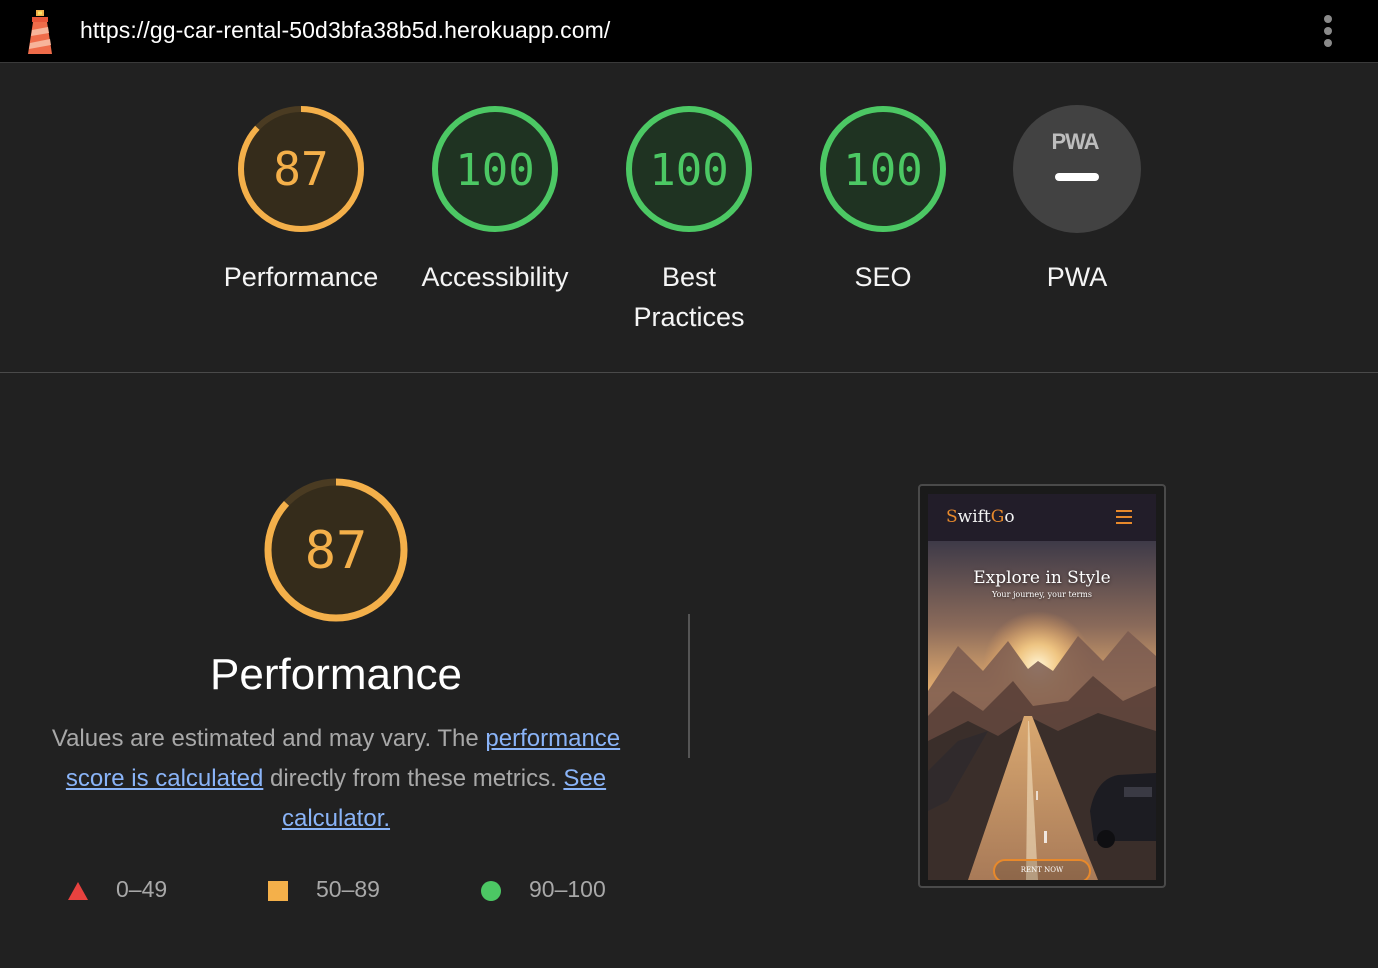 This screenshot has width=1378, height=968. I want to click on screenshot-navbar: SwiftGo, so click(1042, 517).